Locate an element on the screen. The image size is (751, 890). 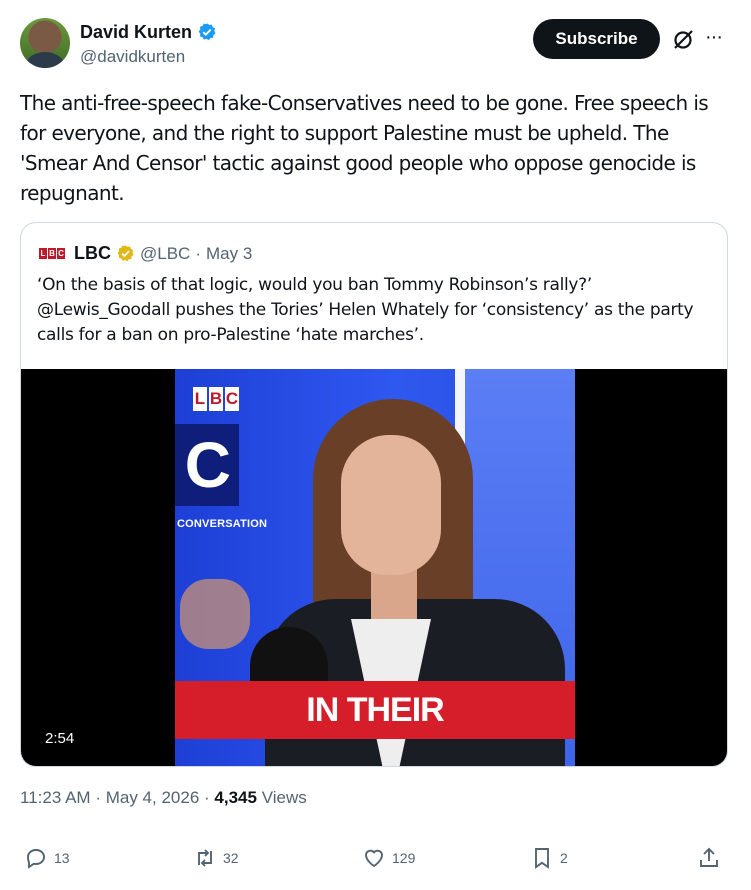
like-button: 129 is located at coordinates (388, 858).